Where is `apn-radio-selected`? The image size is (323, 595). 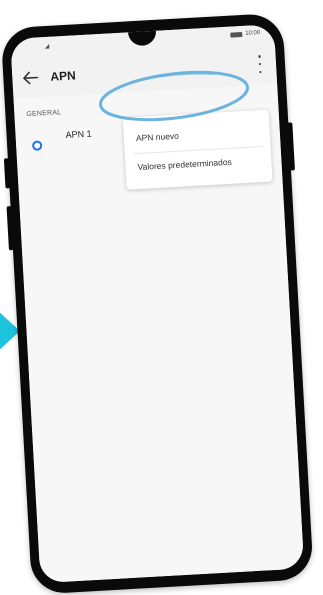 apn-radio-selected is located at coordinates (37, 145).